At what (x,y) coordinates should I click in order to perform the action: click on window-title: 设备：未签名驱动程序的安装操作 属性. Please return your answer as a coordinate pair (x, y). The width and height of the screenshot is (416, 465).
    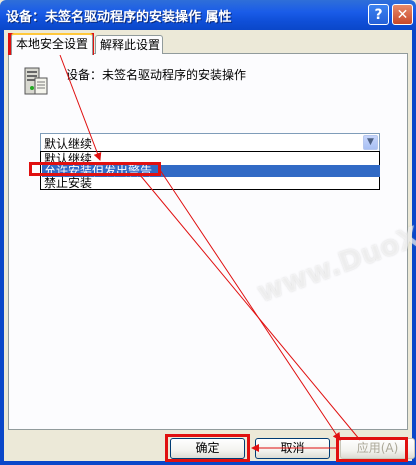
    Looking at the image, I should click on (119, 17).